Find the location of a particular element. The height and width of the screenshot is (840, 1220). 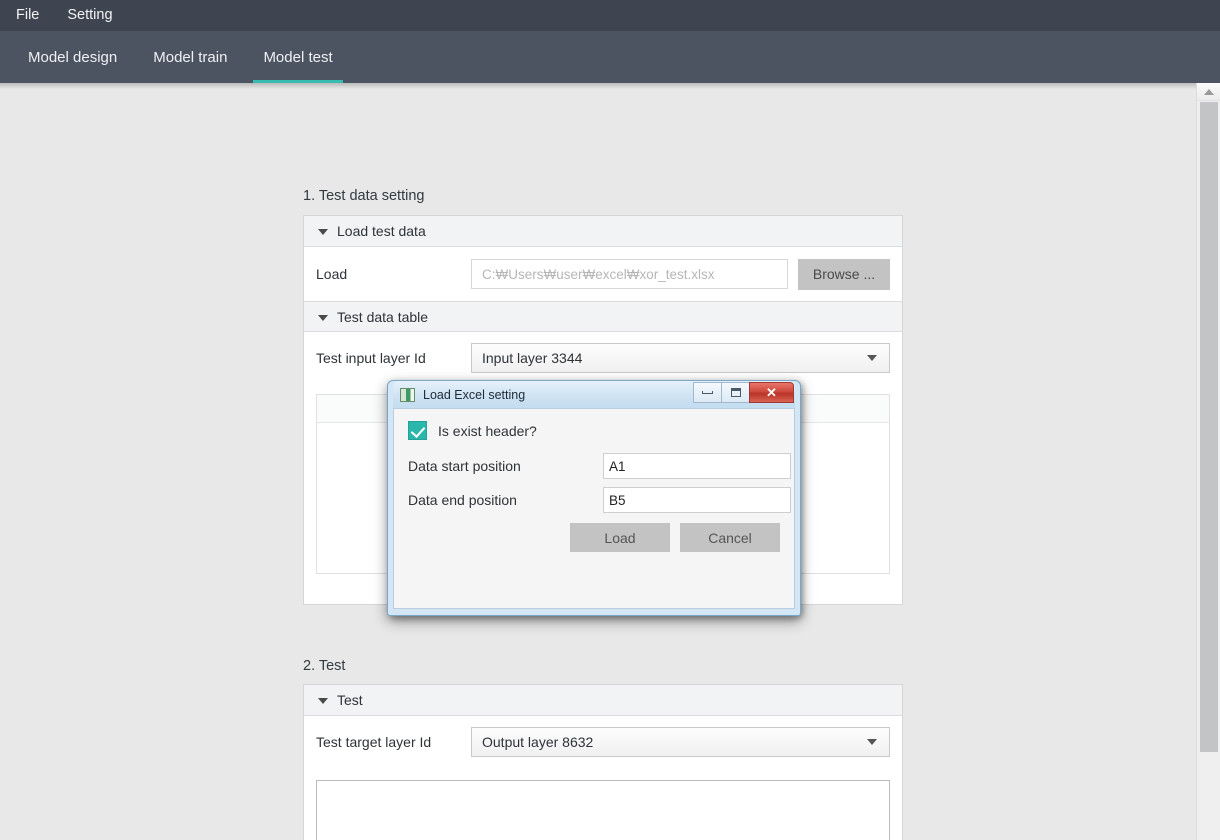

row-is-exist-header: Is exist header? is located at coordinates (594, 430).